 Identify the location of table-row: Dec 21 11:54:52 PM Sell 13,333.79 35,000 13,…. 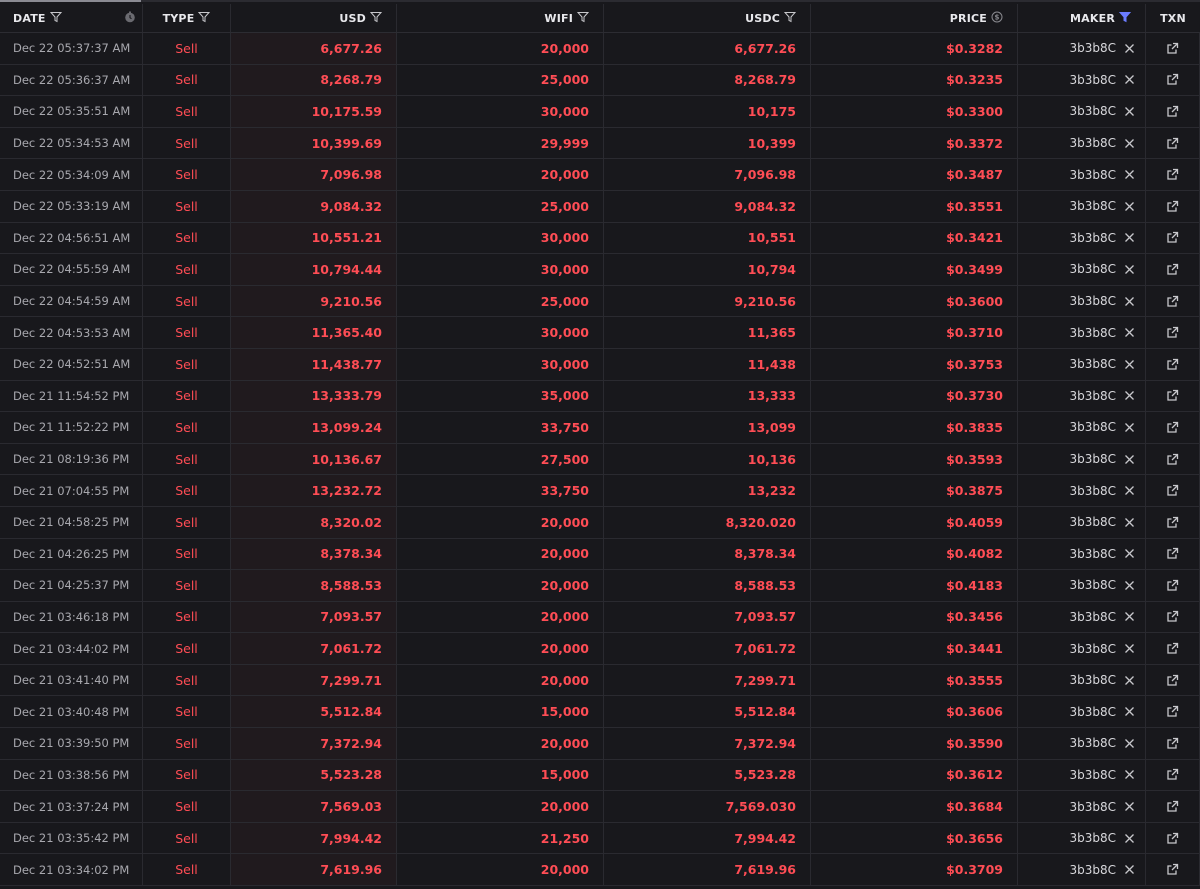
(600, 396).